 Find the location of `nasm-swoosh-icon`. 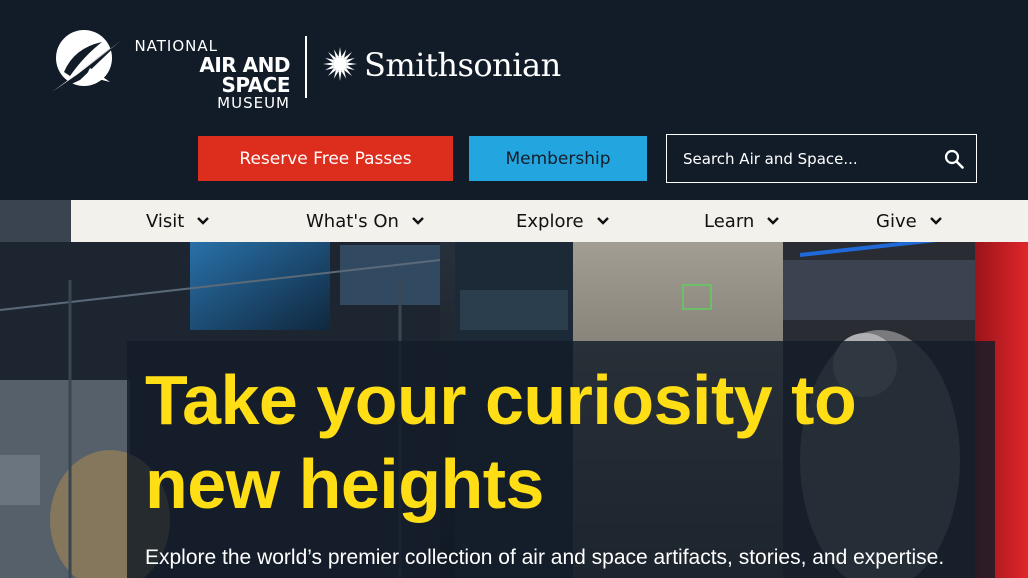

nasm-swoosh-icon is located at coordinates (87, 62).